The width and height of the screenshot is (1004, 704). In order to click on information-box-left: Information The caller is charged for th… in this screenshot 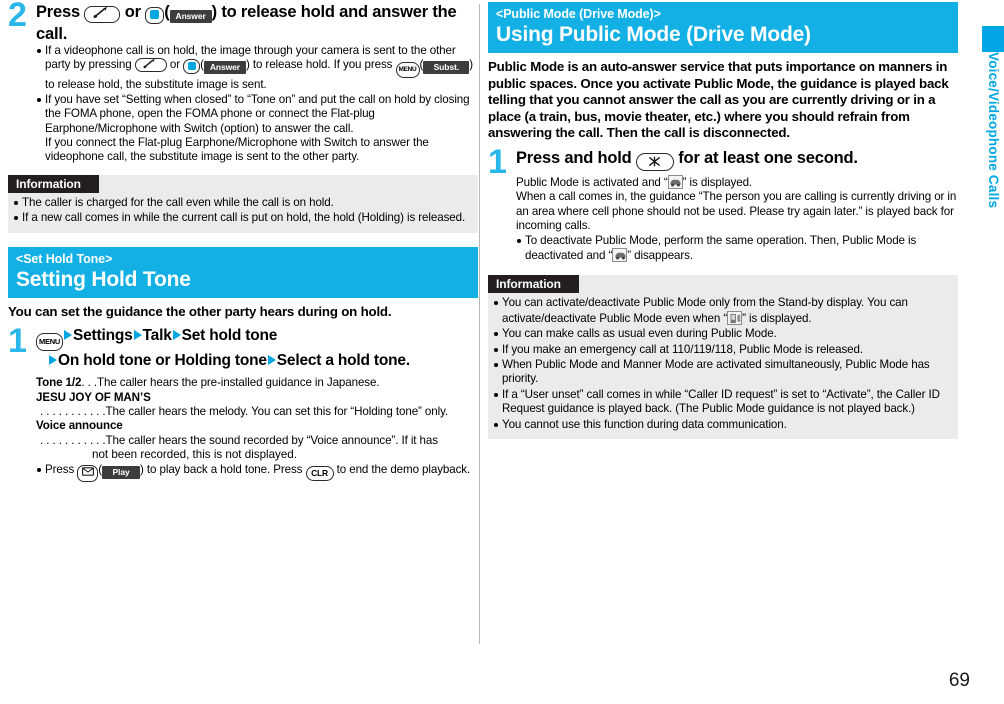, I will do `click(243, 203)`.